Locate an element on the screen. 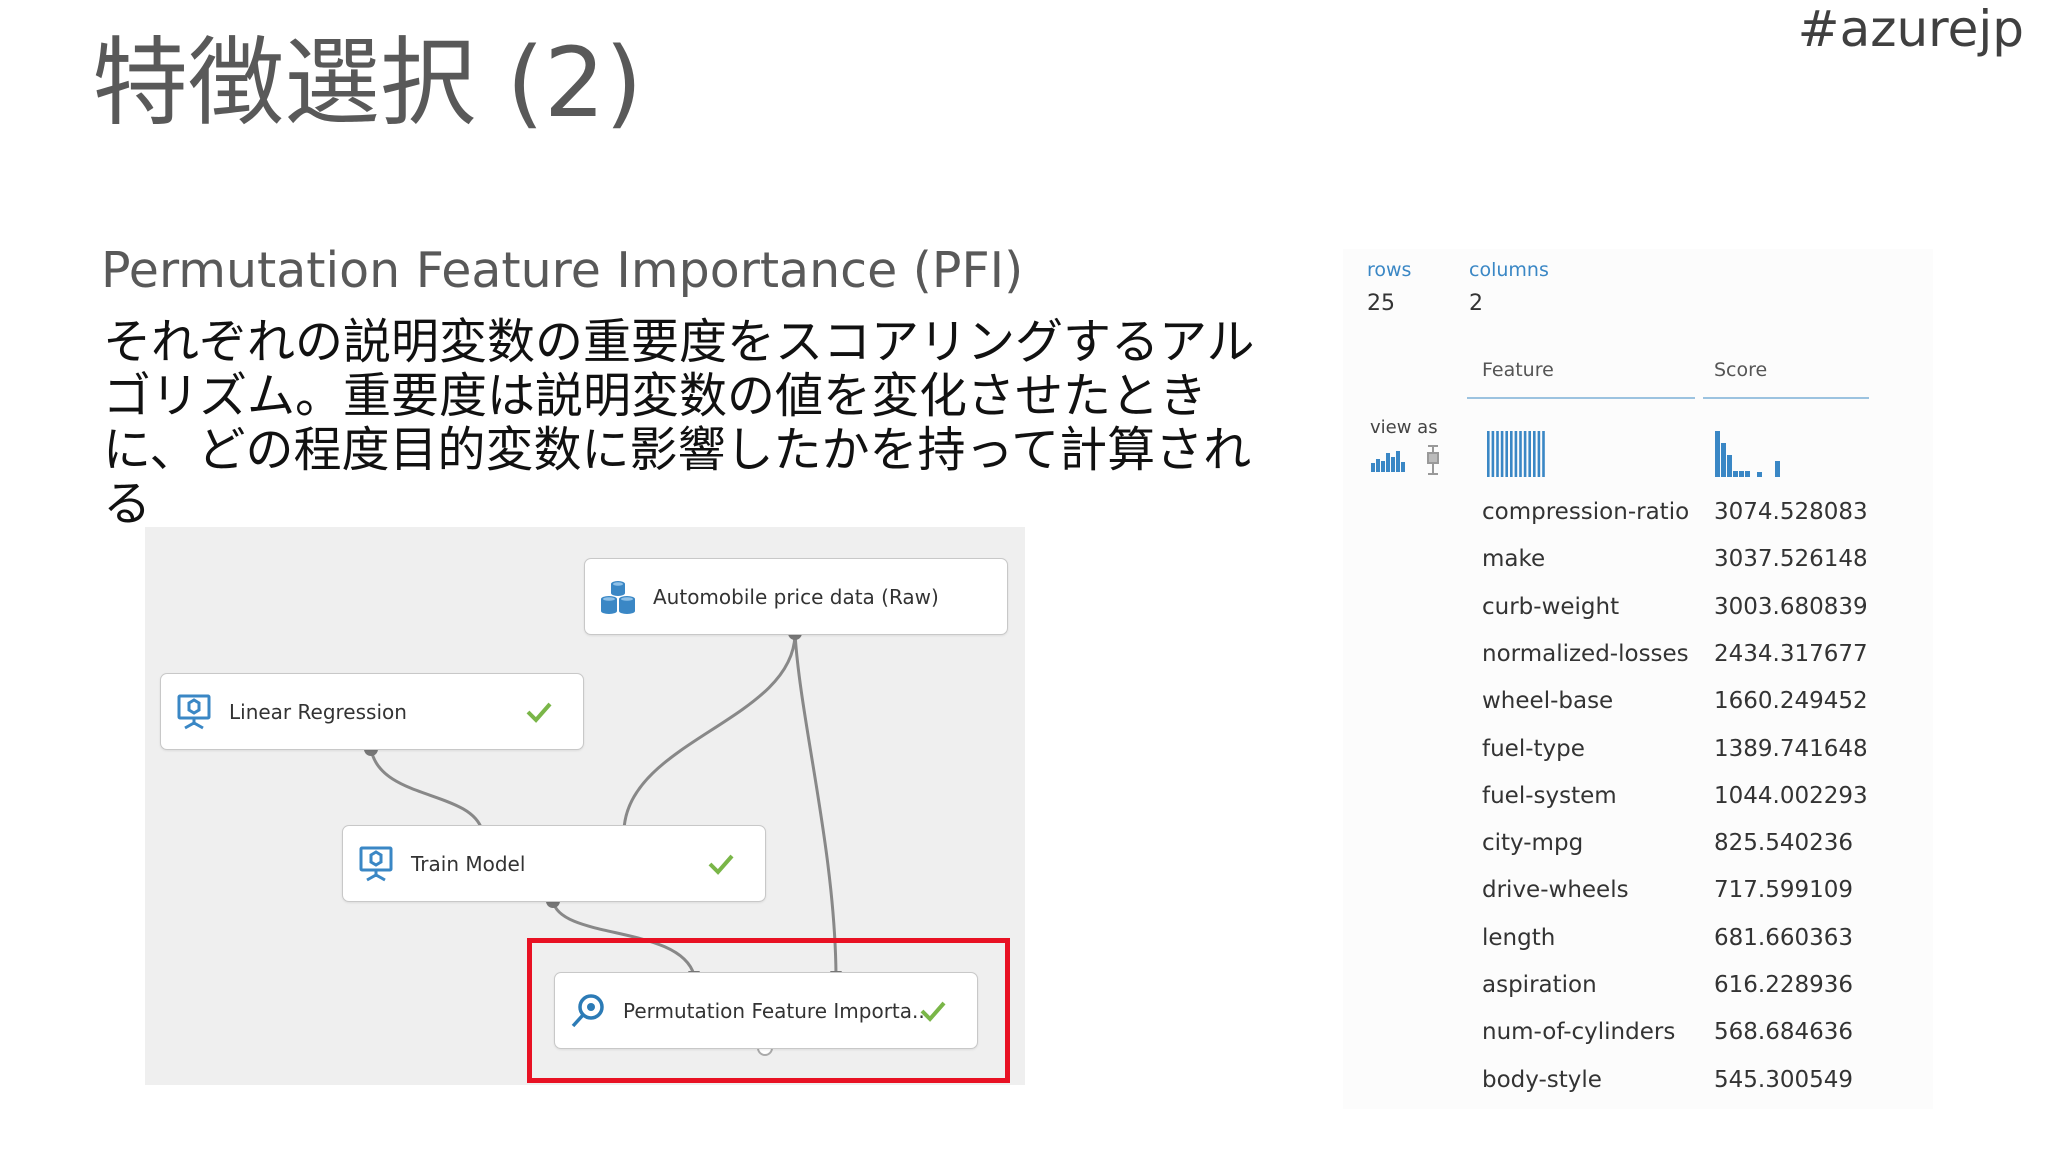  score-cell: 717.599109 is located at coordinates (1784, 890).